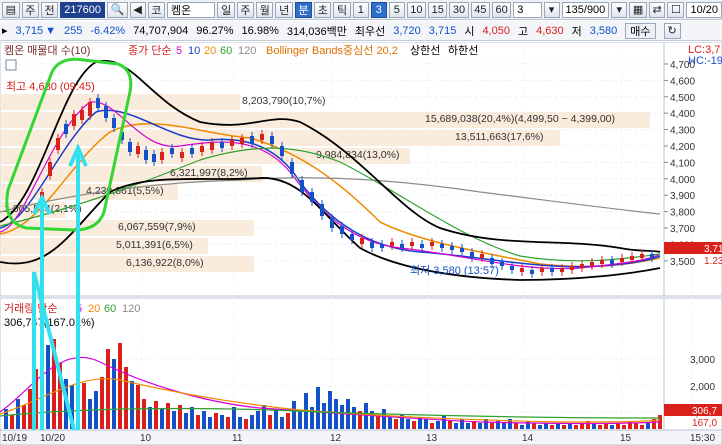  What do you see at coordinates (416, 9) in the screenshot?
I see `interval-10: 10` at bounding box center [416, 9].